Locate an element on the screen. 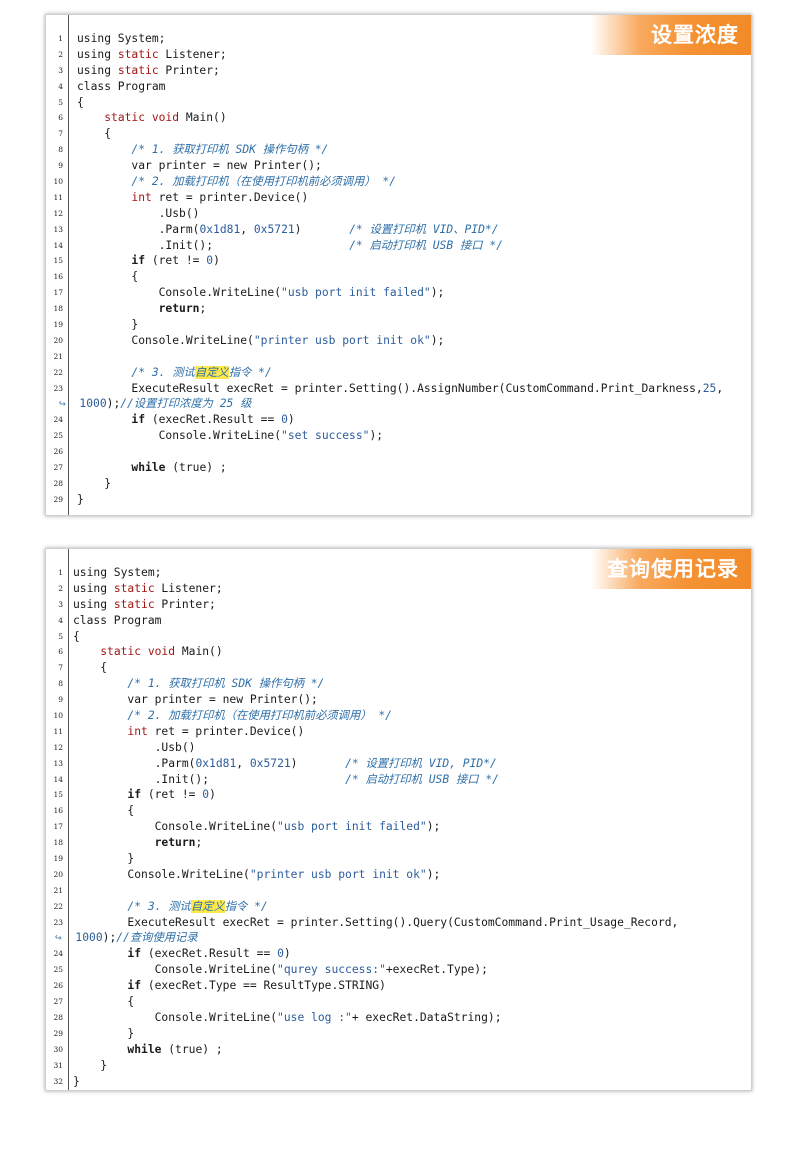 This screenshot has width=790, height=1157. code-token: , is located at coordinates (720, 388).